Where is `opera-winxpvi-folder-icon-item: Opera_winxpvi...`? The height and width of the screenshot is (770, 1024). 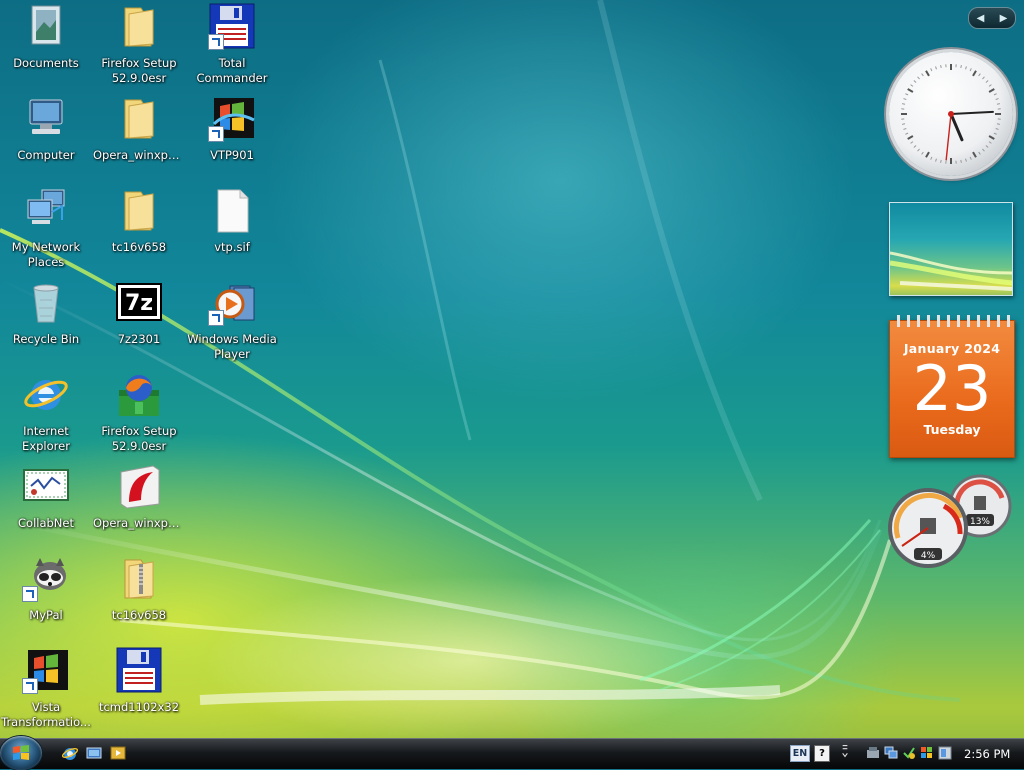 opera-winxpvi-folder-icon-item: Opera_winxpvi... is located at coordinates (139, 128).